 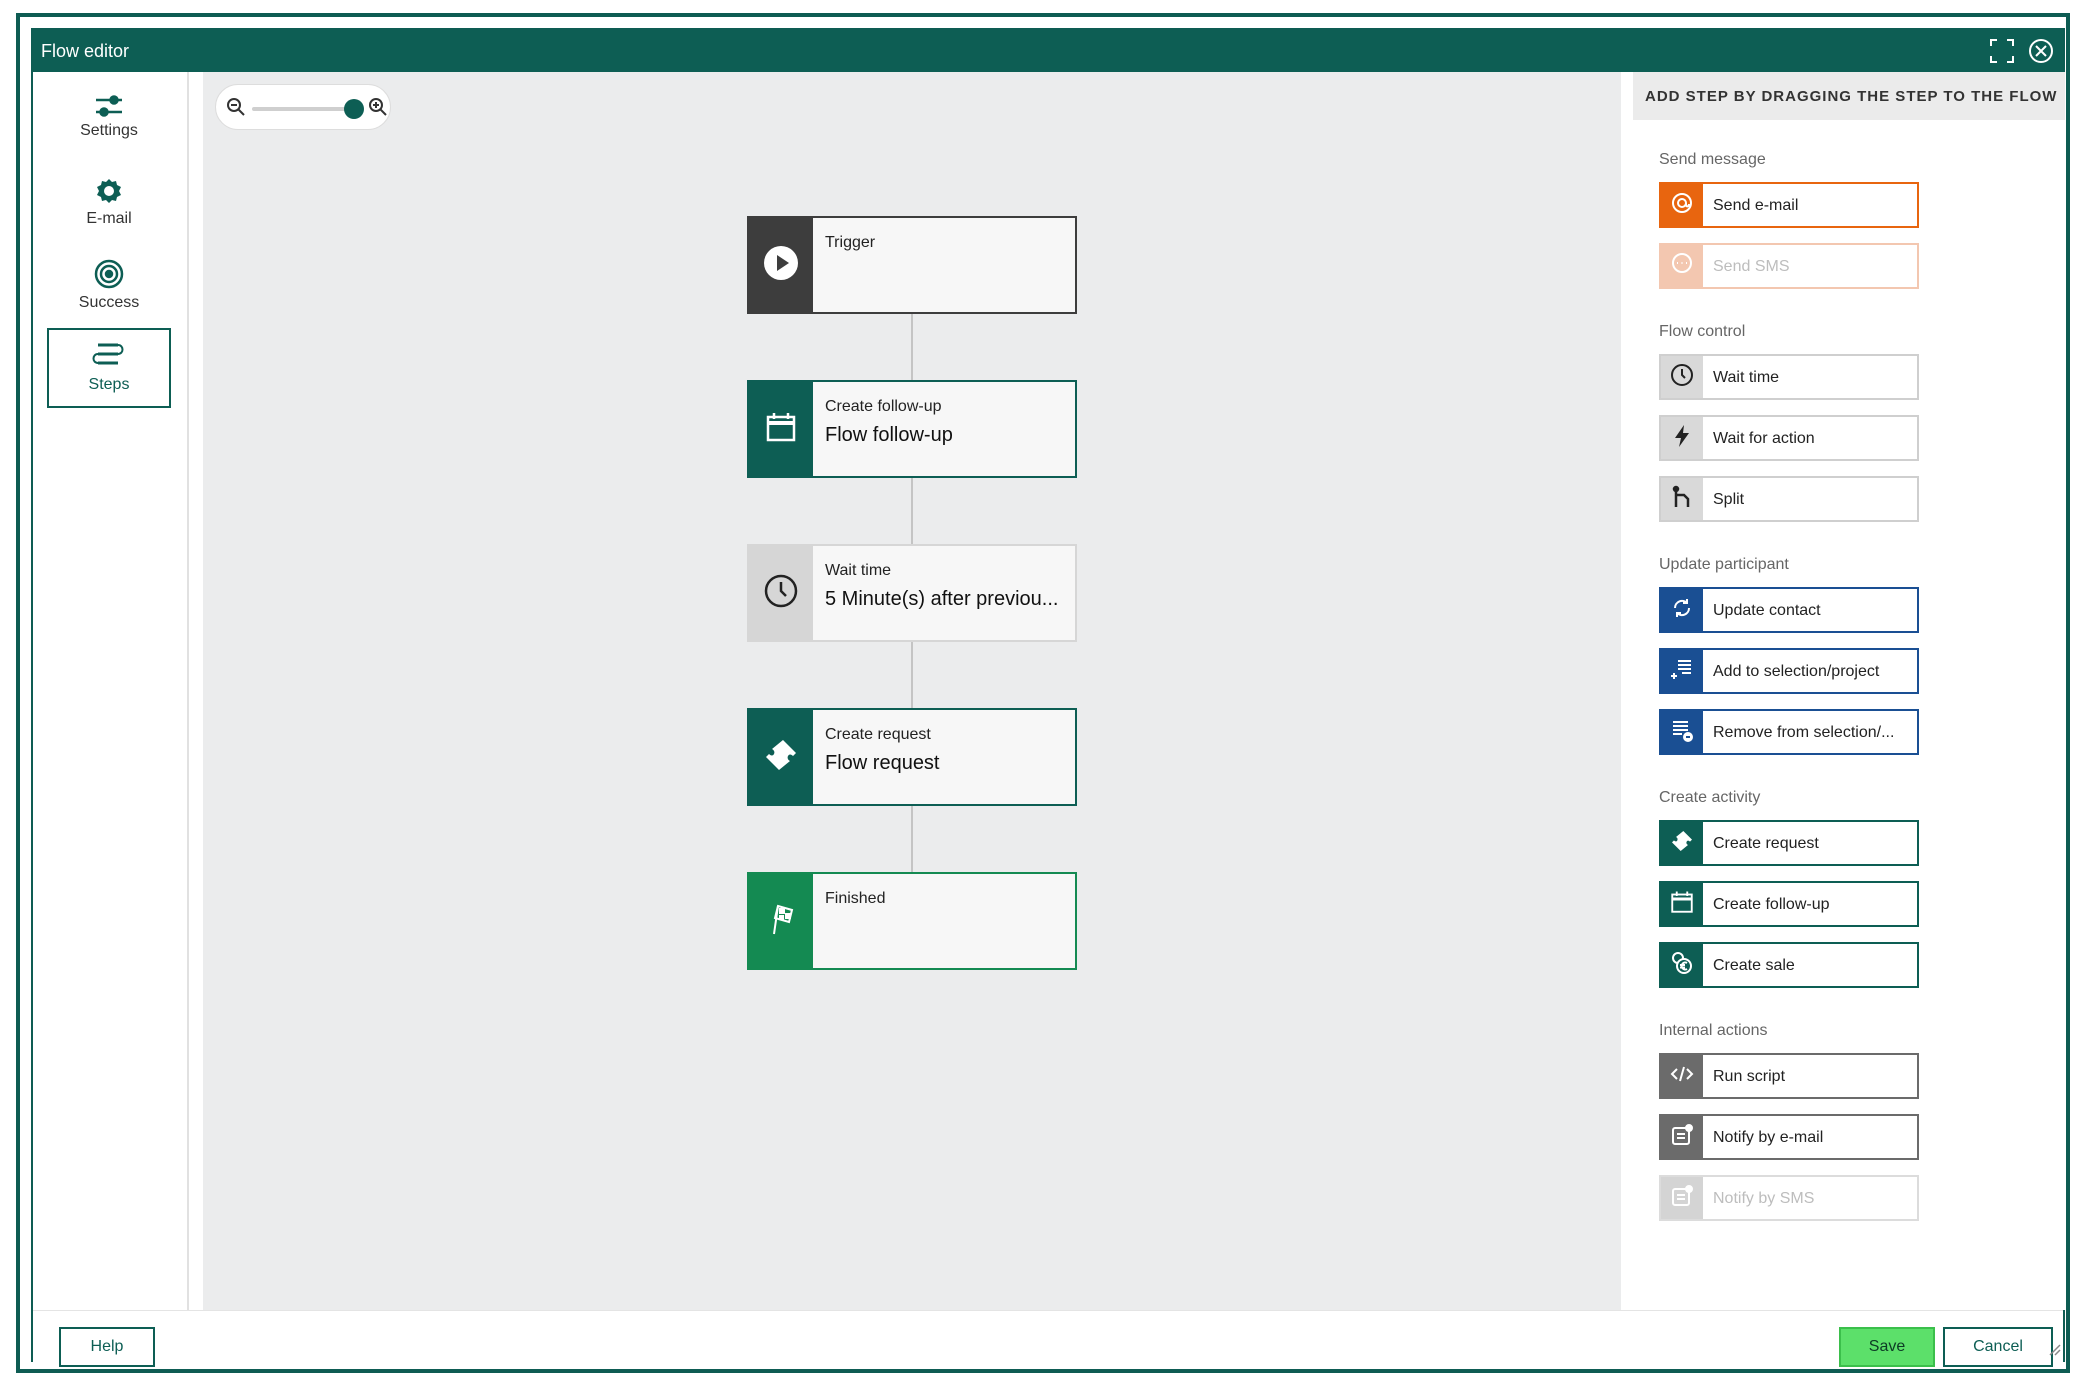 I want to click on step-label: Create follow-up, so click(x=1771, y=904).